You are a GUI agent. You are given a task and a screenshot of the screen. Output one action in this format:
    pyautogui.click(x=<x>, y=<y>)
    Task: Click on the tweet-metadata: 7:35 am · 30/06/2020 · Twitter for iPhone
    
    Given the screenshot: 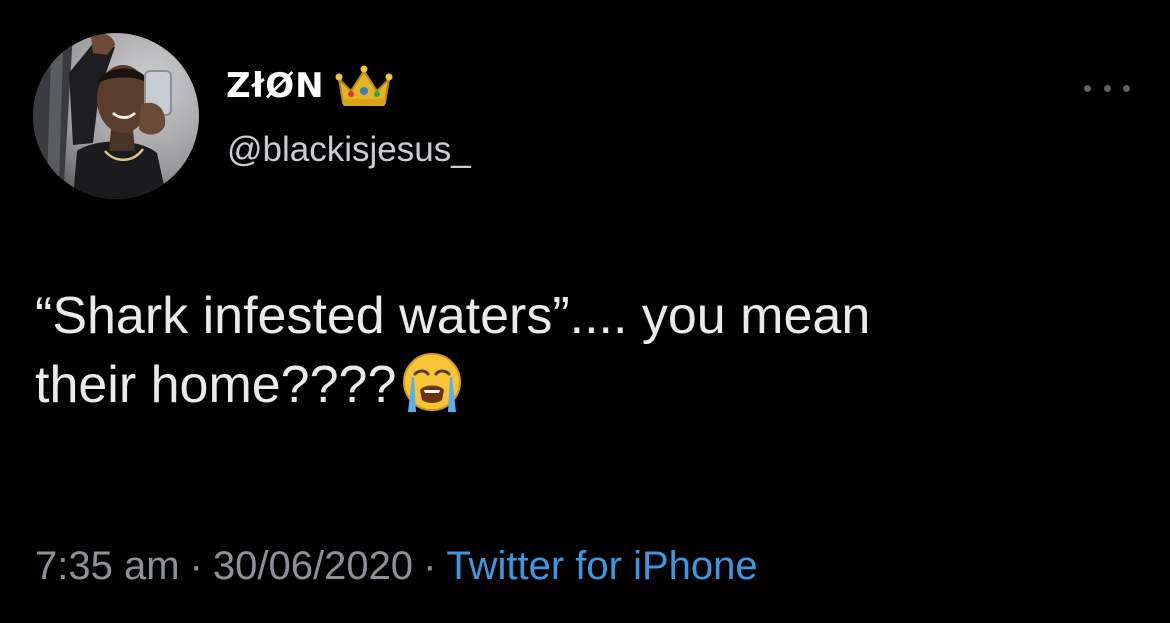 What is the action you would take?
    pyautogui.click(x=396, y=566)
    